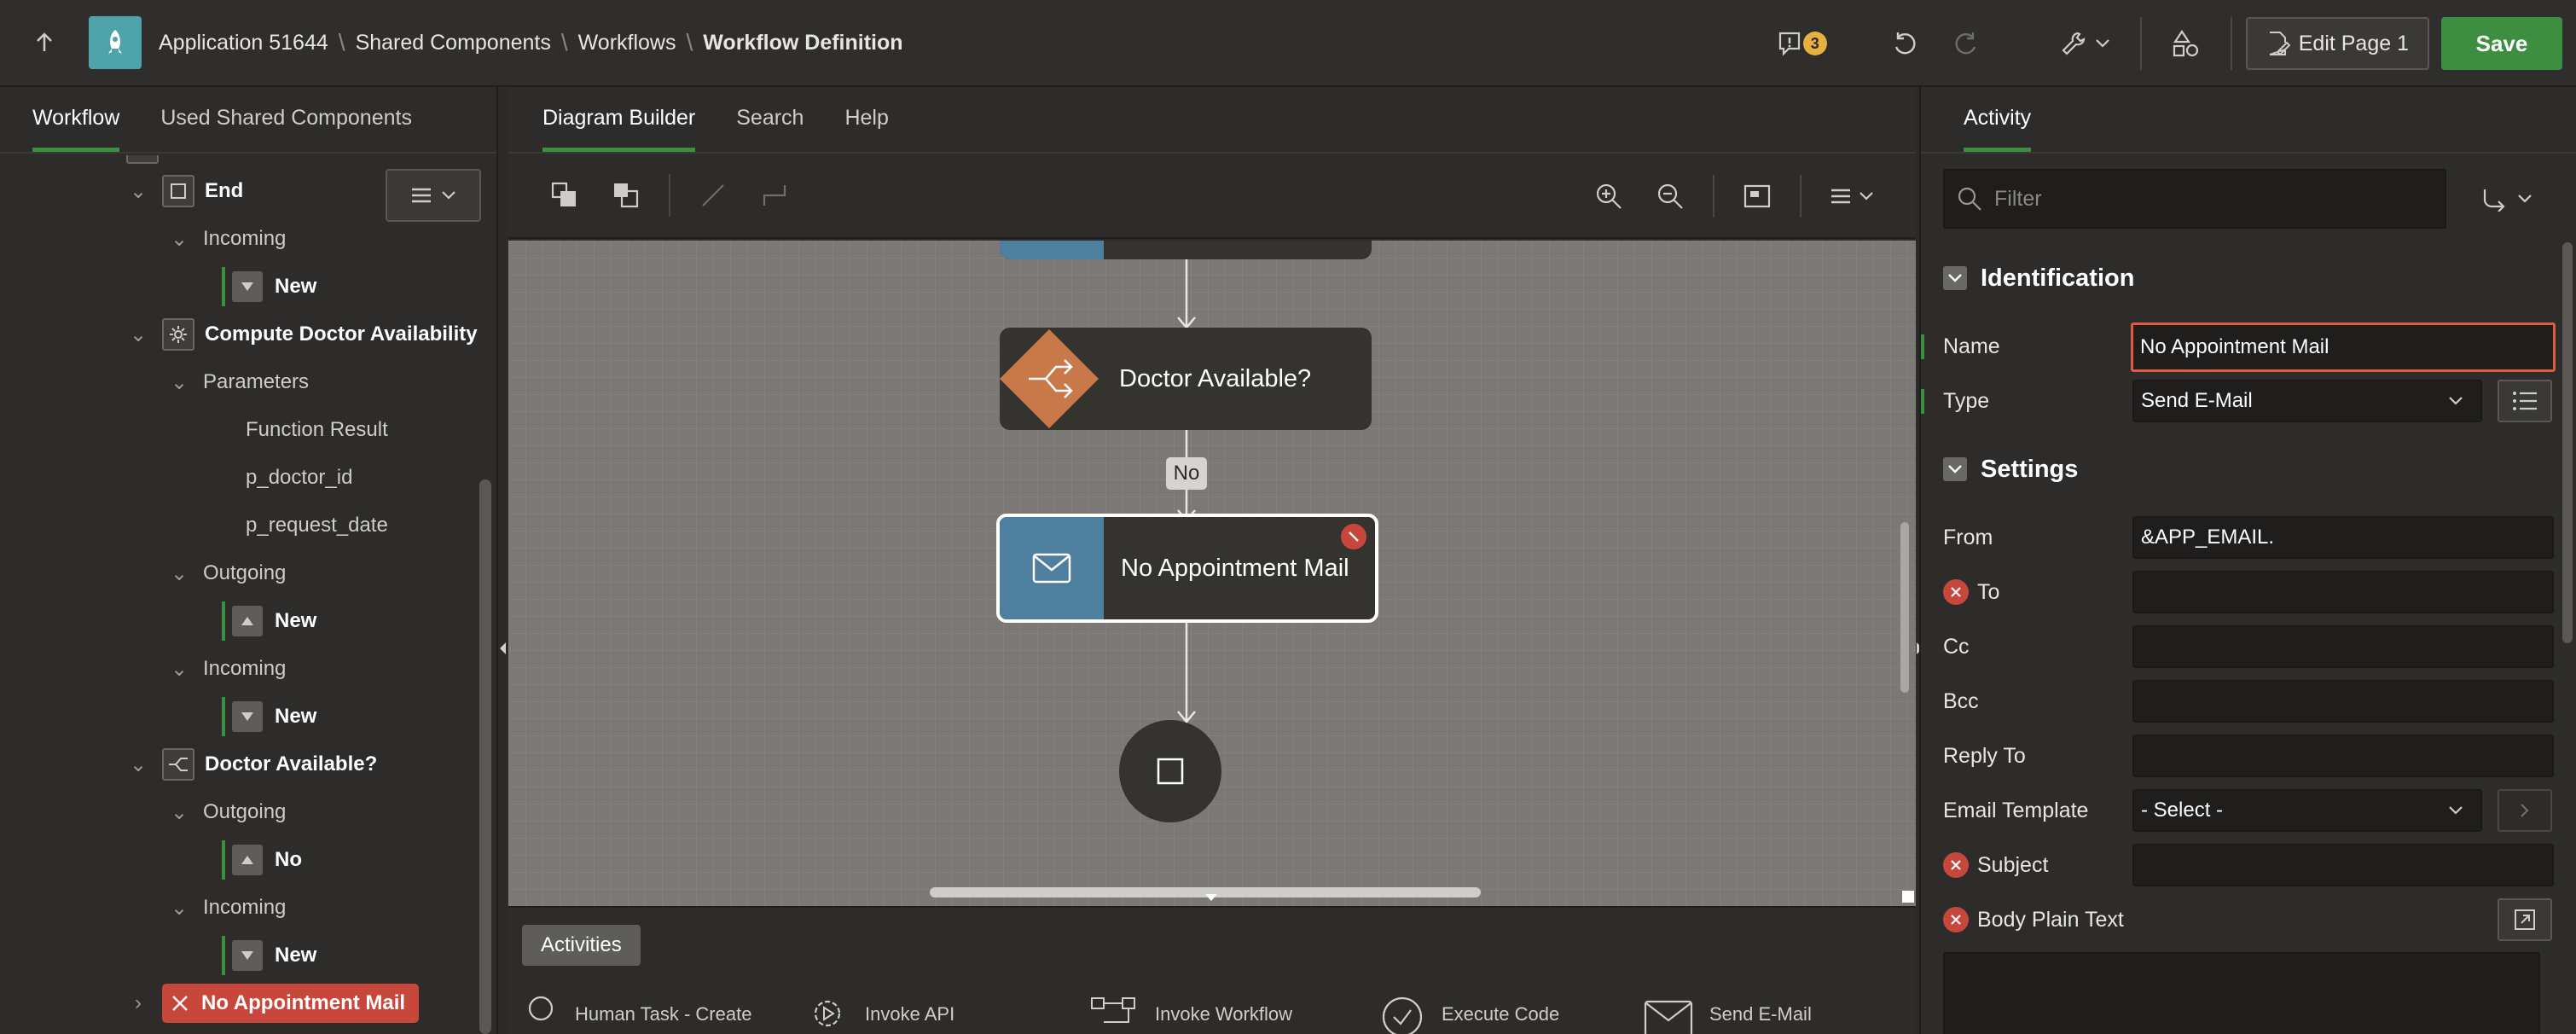 The height and width of the screenshot is (1034, 2576). I want to click on utilities-menu-button, so click(2085, 43).